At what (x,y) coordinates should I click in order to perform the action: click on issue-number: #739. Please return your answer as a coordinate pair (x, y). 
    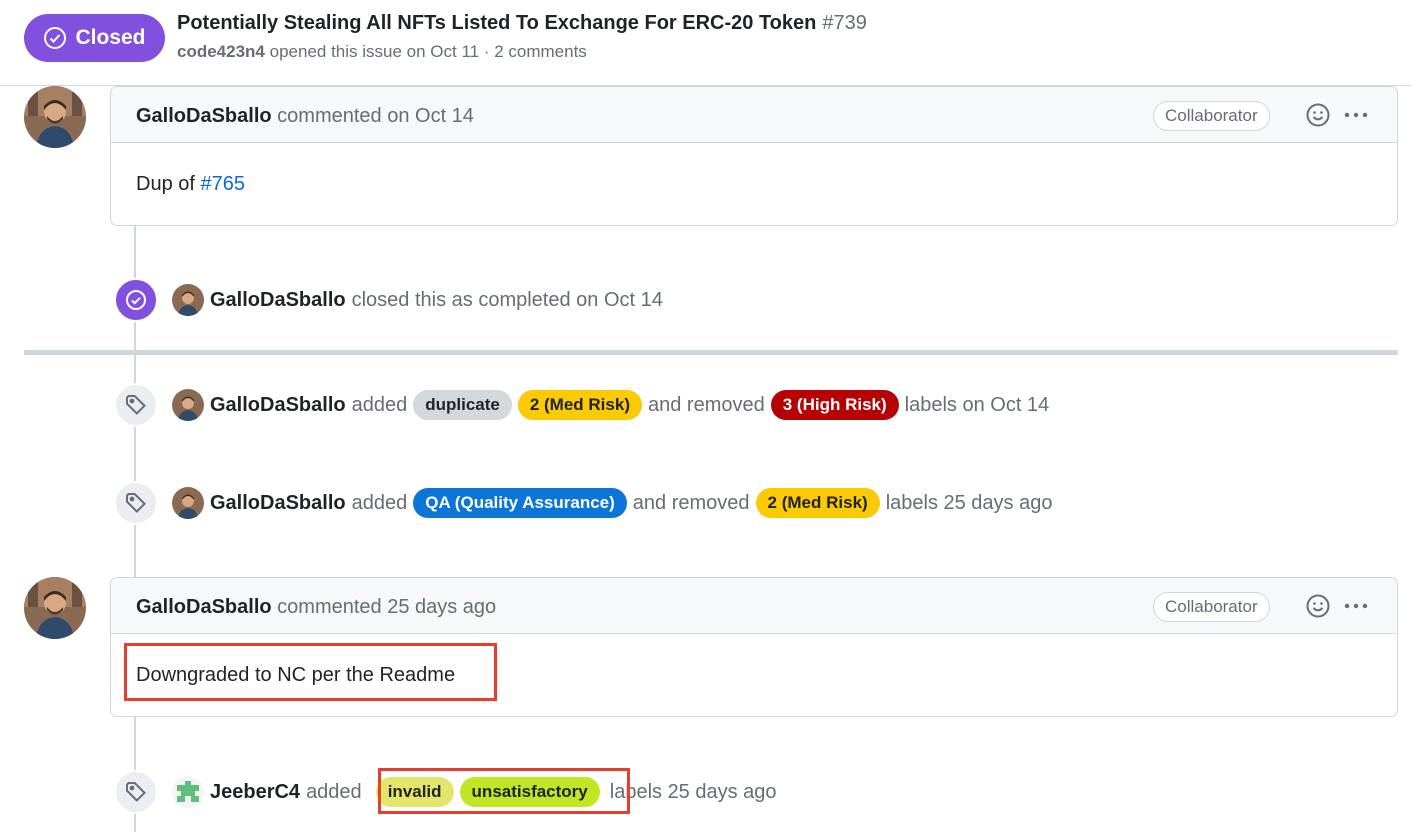
    Looking at the image, I should click on (844, 23).